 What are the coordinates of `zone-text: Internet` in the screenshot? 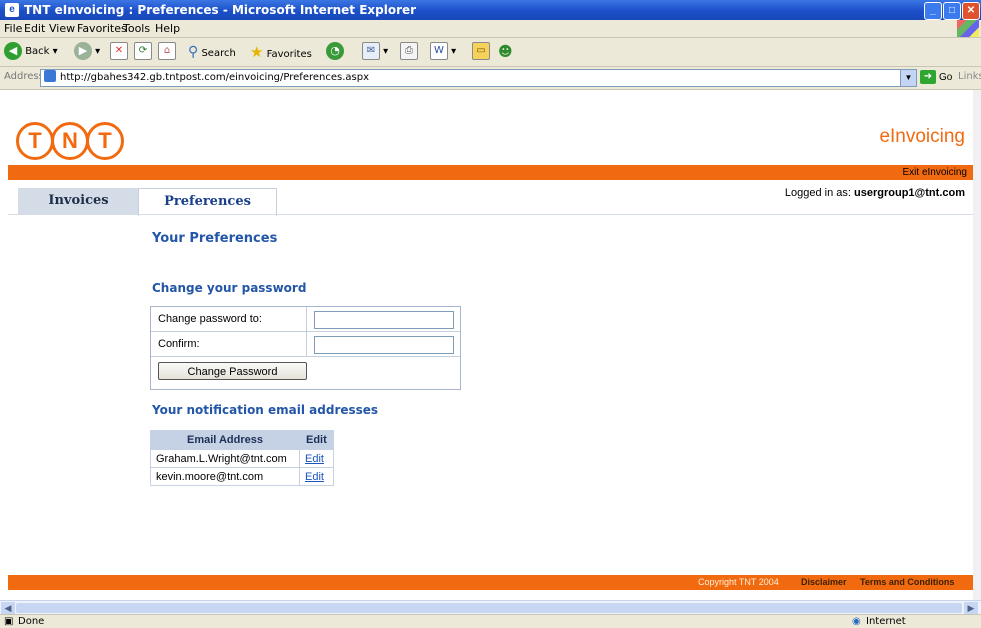 It's located at (886, 621).